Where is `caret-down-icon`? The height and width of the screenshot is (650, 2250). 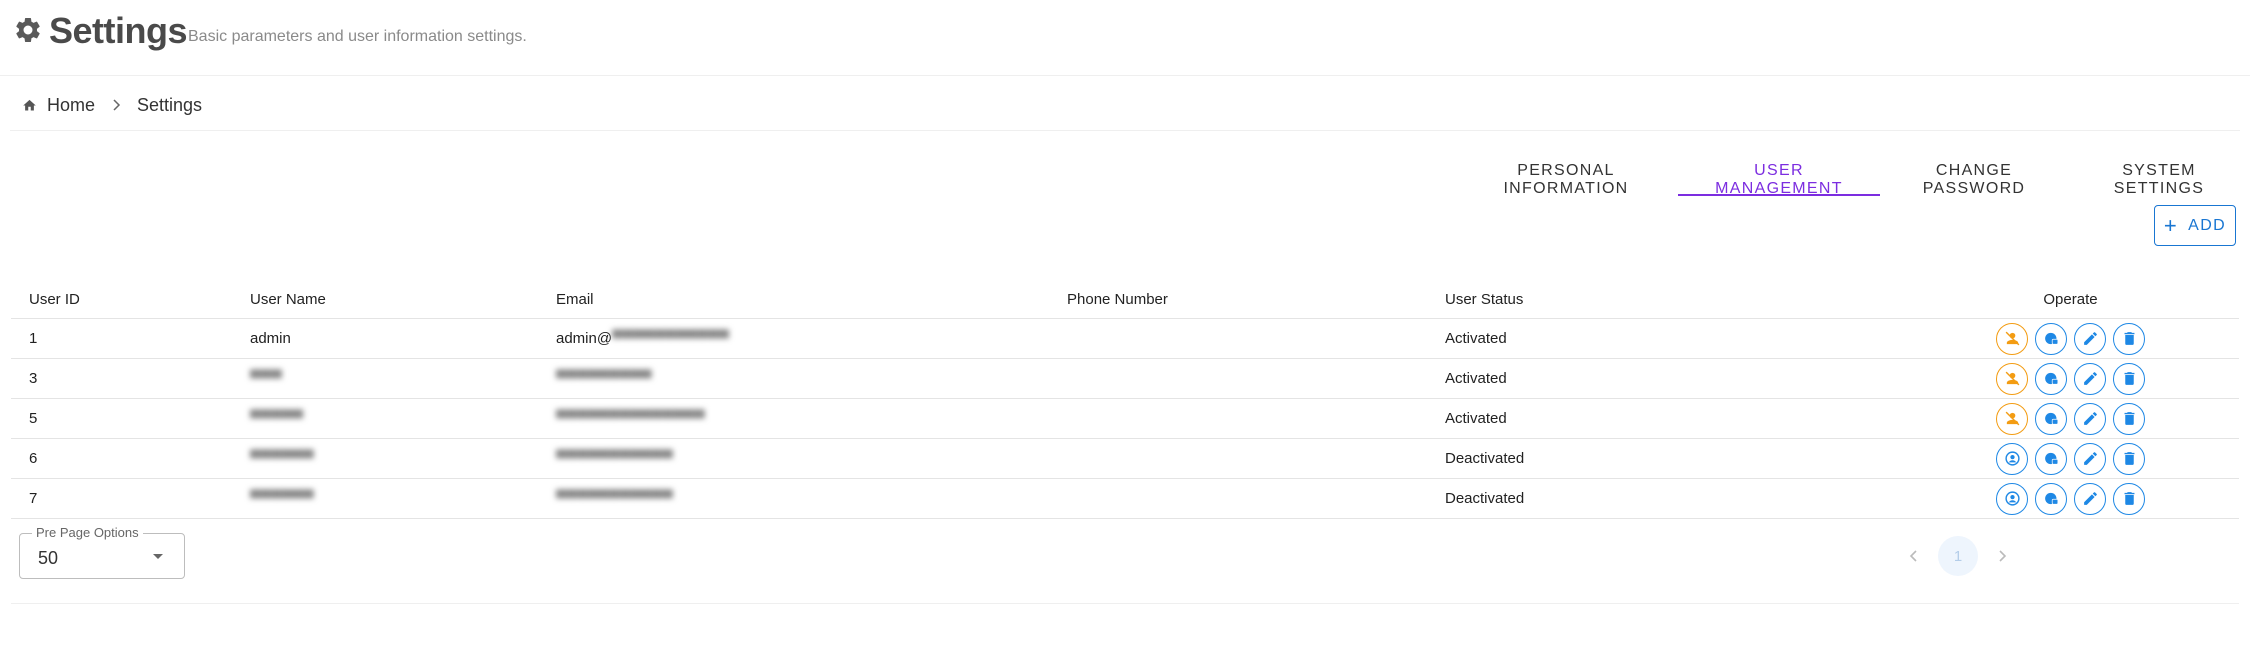
caret-down-icon is located at coordinates (158, 556).